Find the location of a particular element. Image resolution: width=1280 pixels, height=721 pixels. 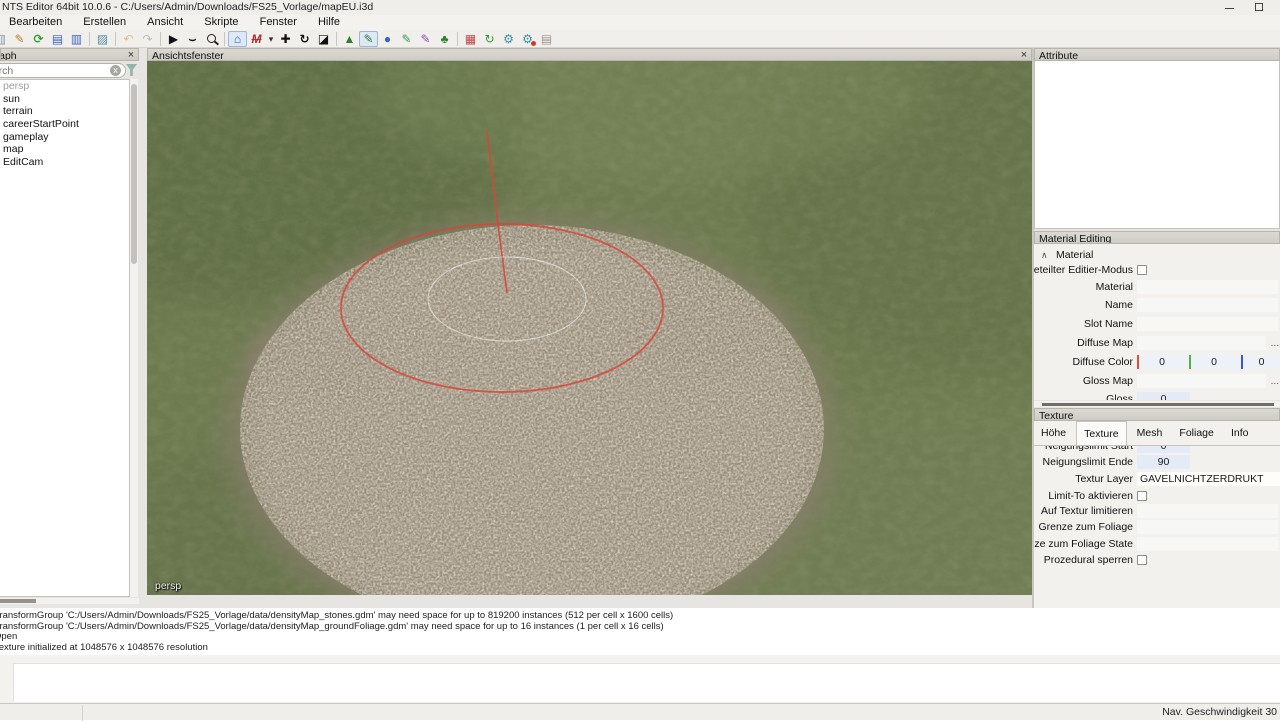

foliage-border-field is located at coordinates (1207, 527).